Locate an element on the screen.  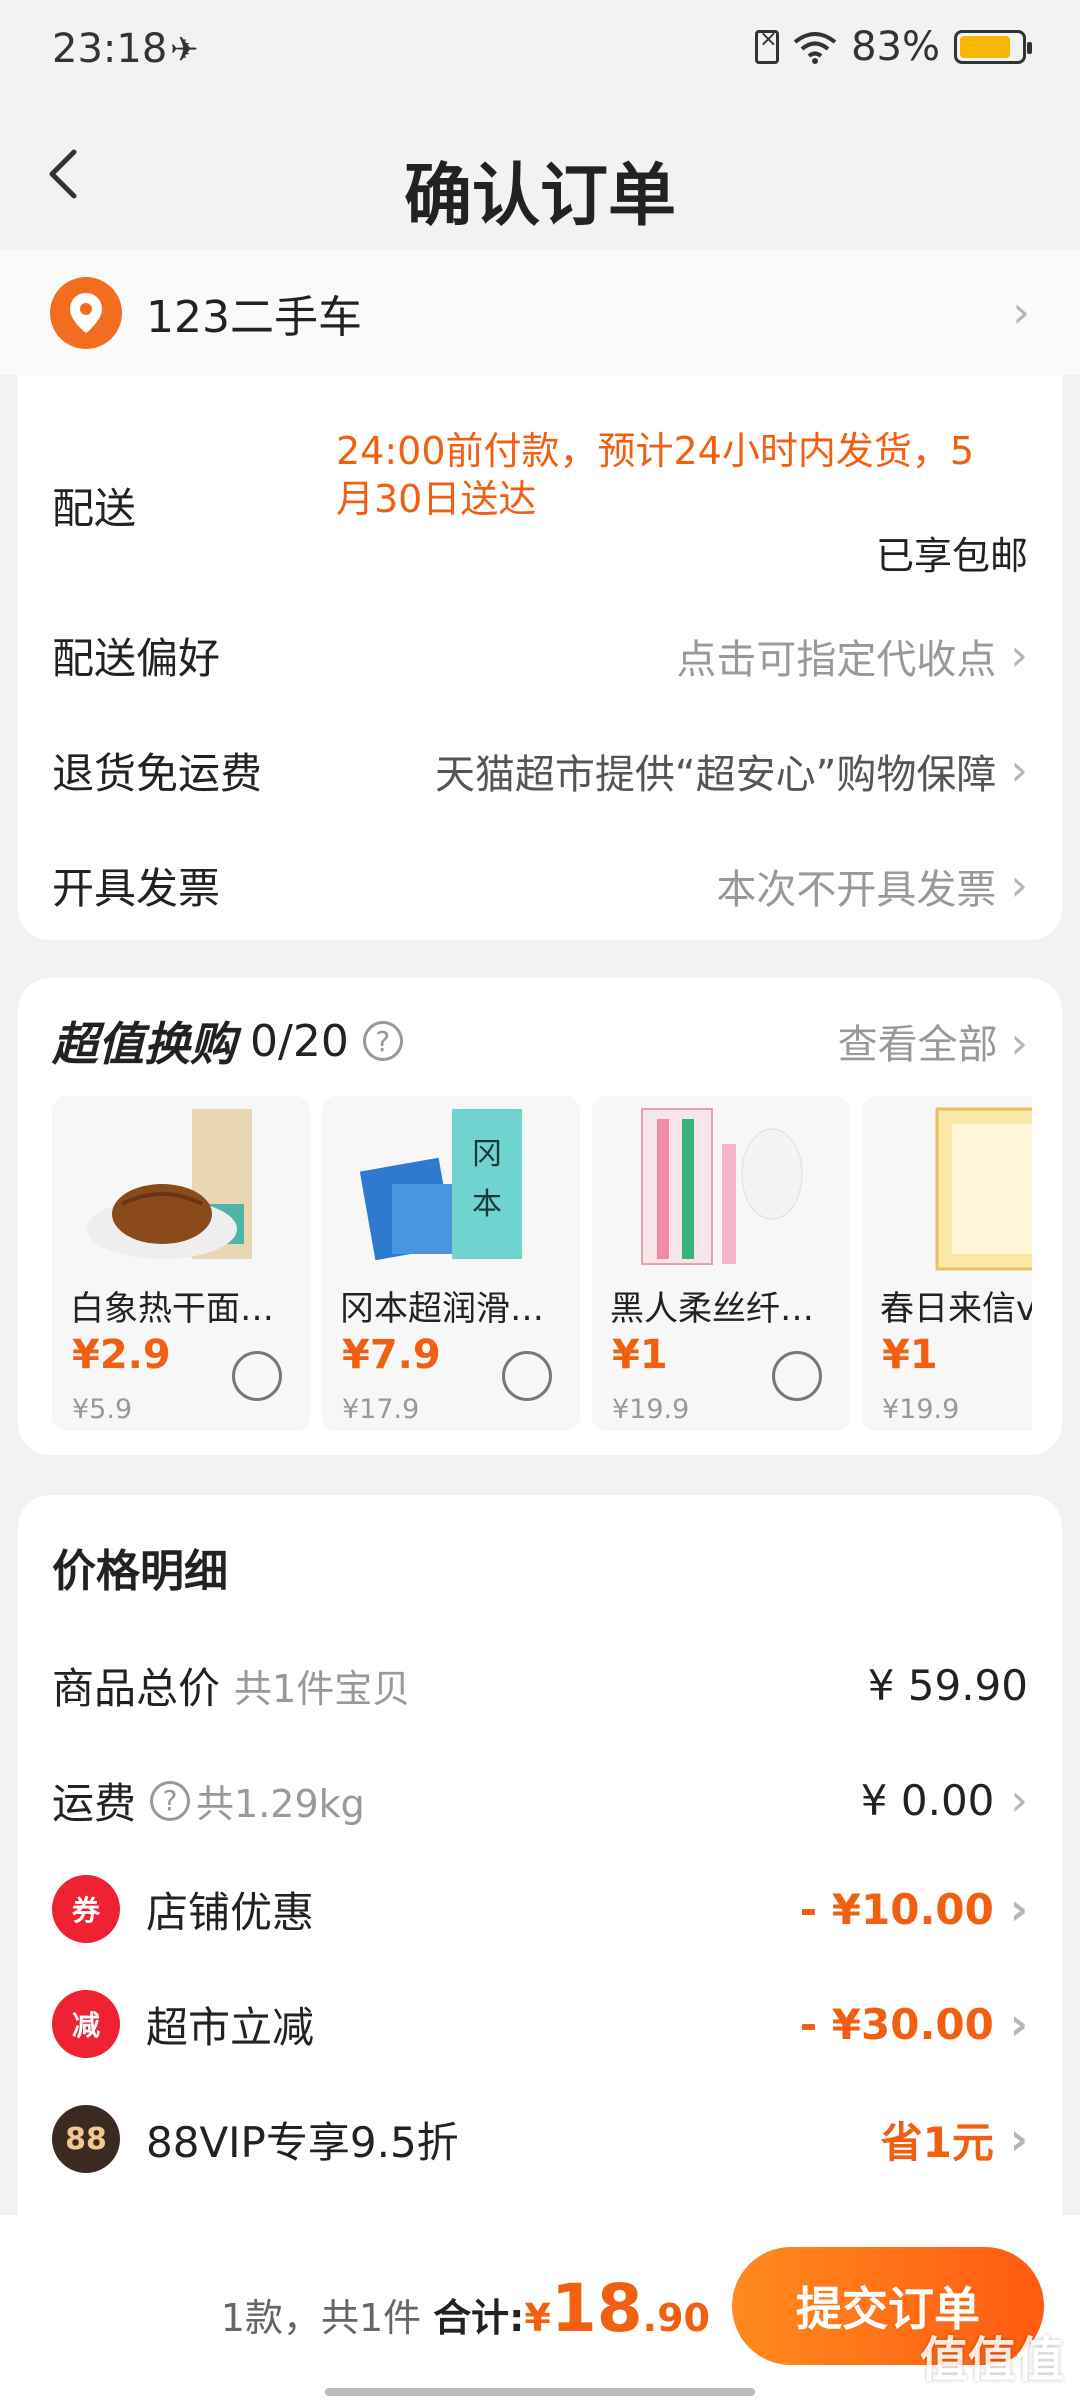
vip-discount-amount: 省1元 is located at coordinates (937, 2142).